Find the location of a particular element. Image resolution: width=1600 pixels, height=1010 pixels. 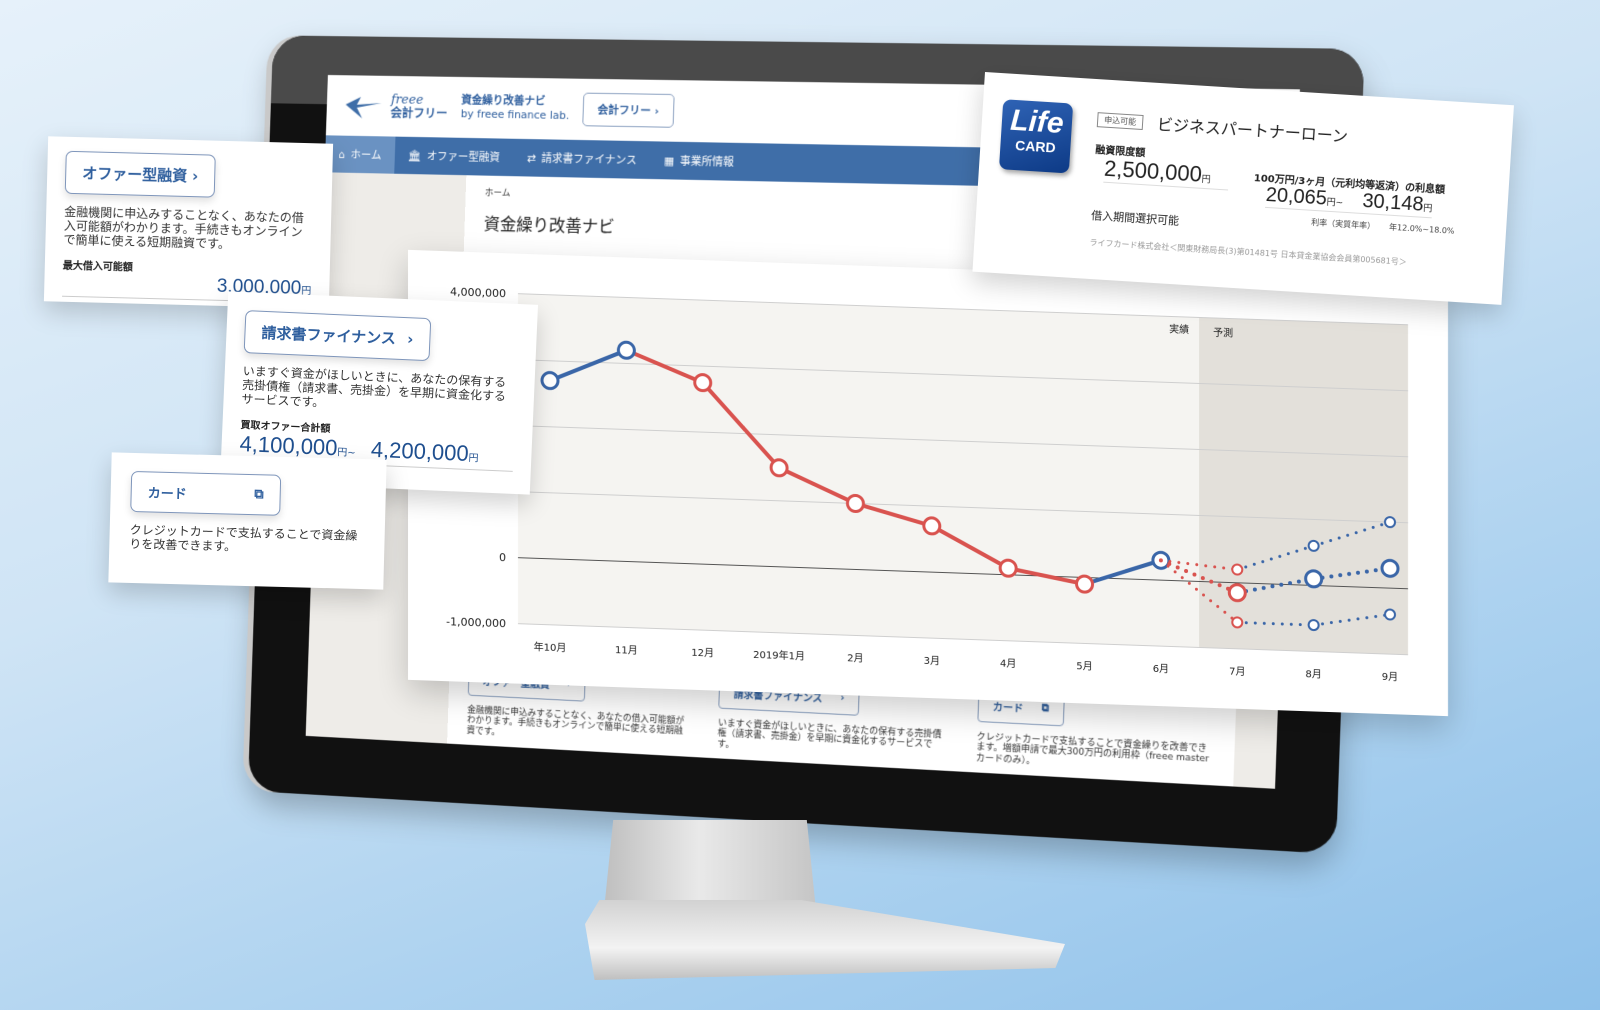

rate-value: 年12.0%~18.0% is located at coordinates (1421, 229).